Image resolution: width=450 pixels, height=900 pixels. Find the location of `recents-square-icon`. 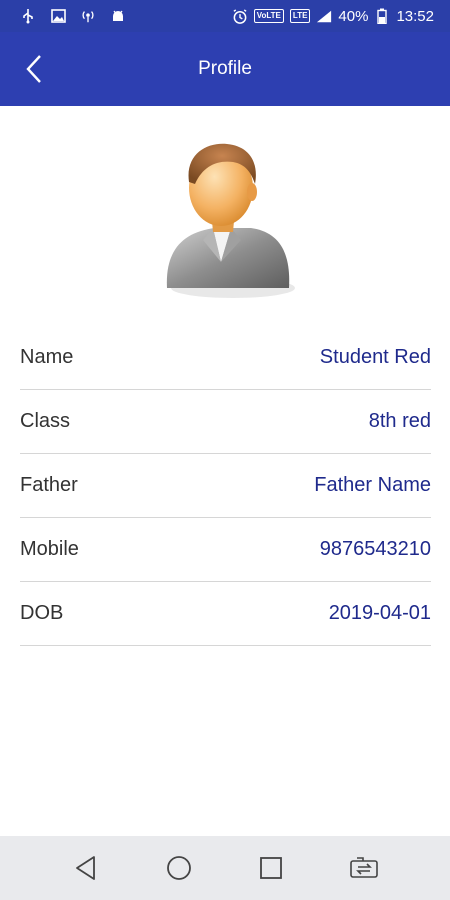

recents-square-icon is located at coordinates (271, 868).